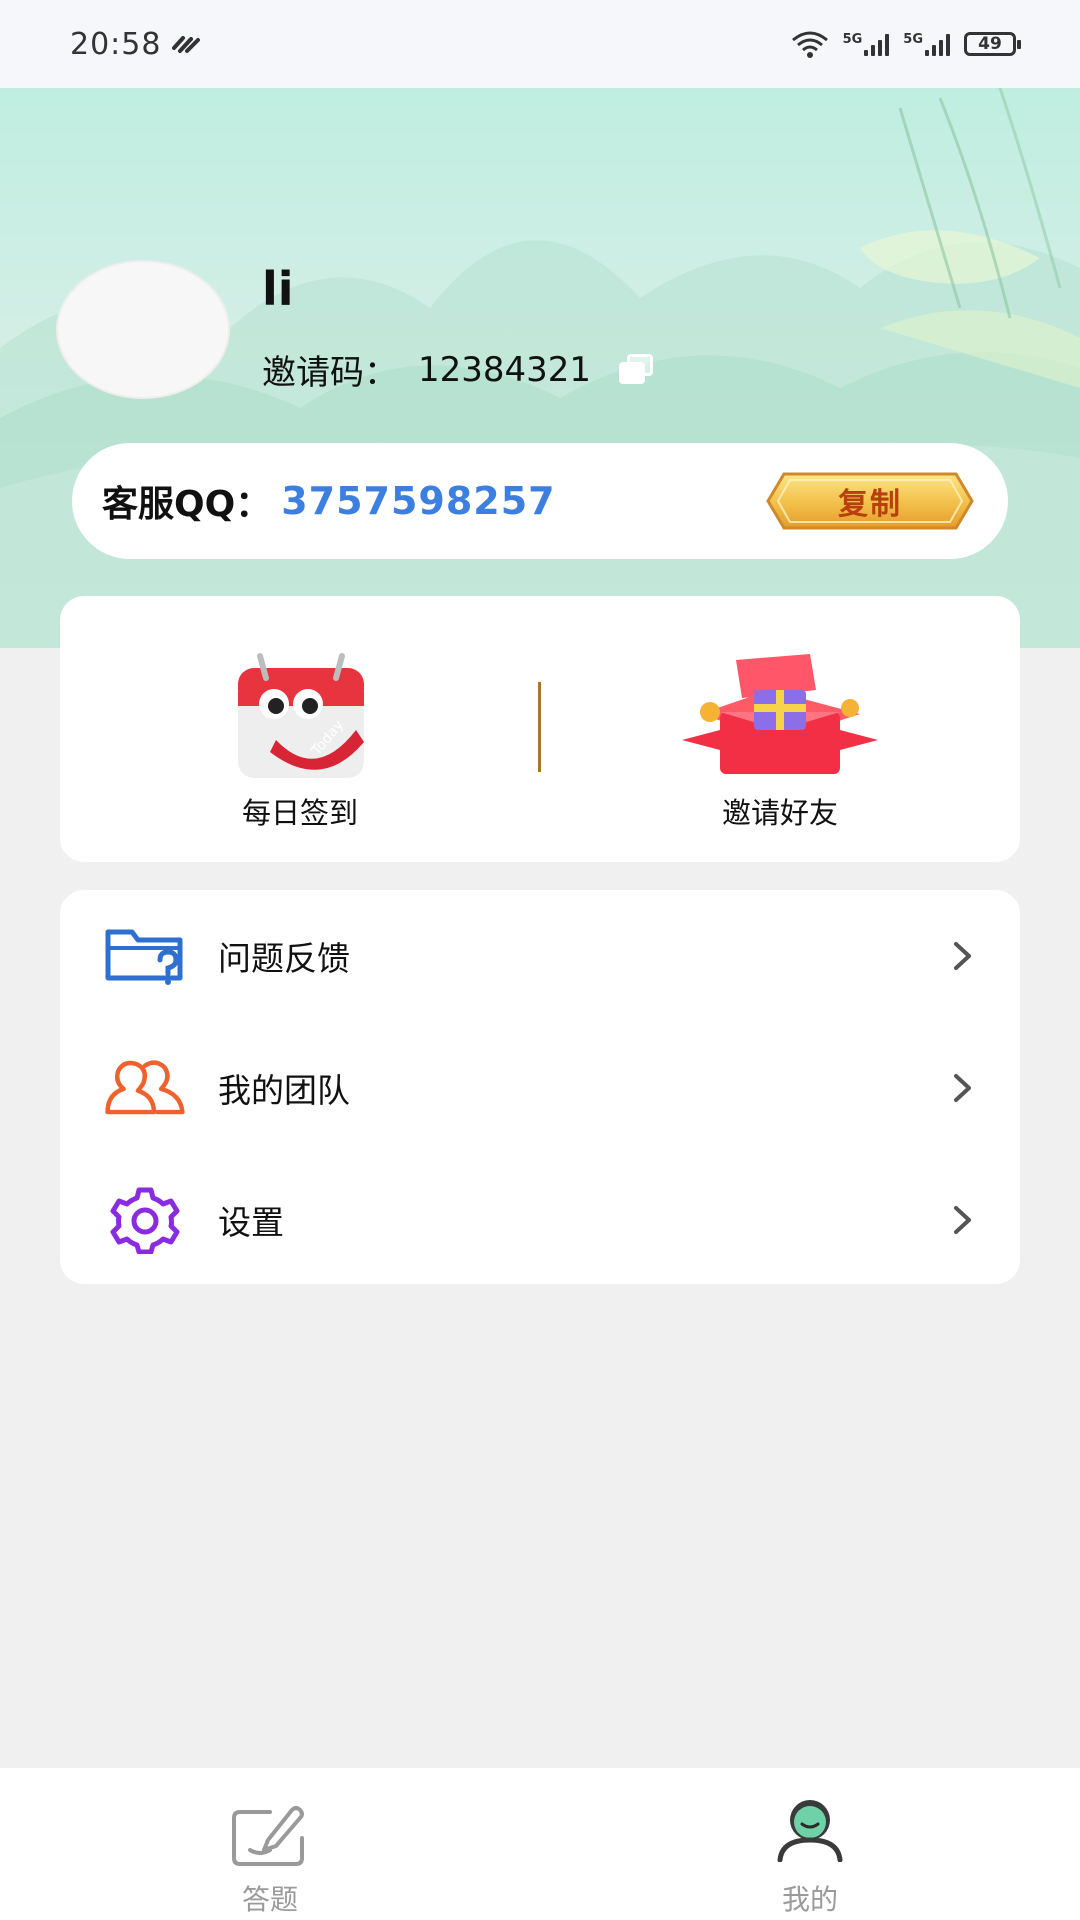 The width and height of the screenshot is (1080, 1920). What do you see at coordinates (143, 329) in the screenshot?
I see `user-avatar` at bounding box center [143, 329].